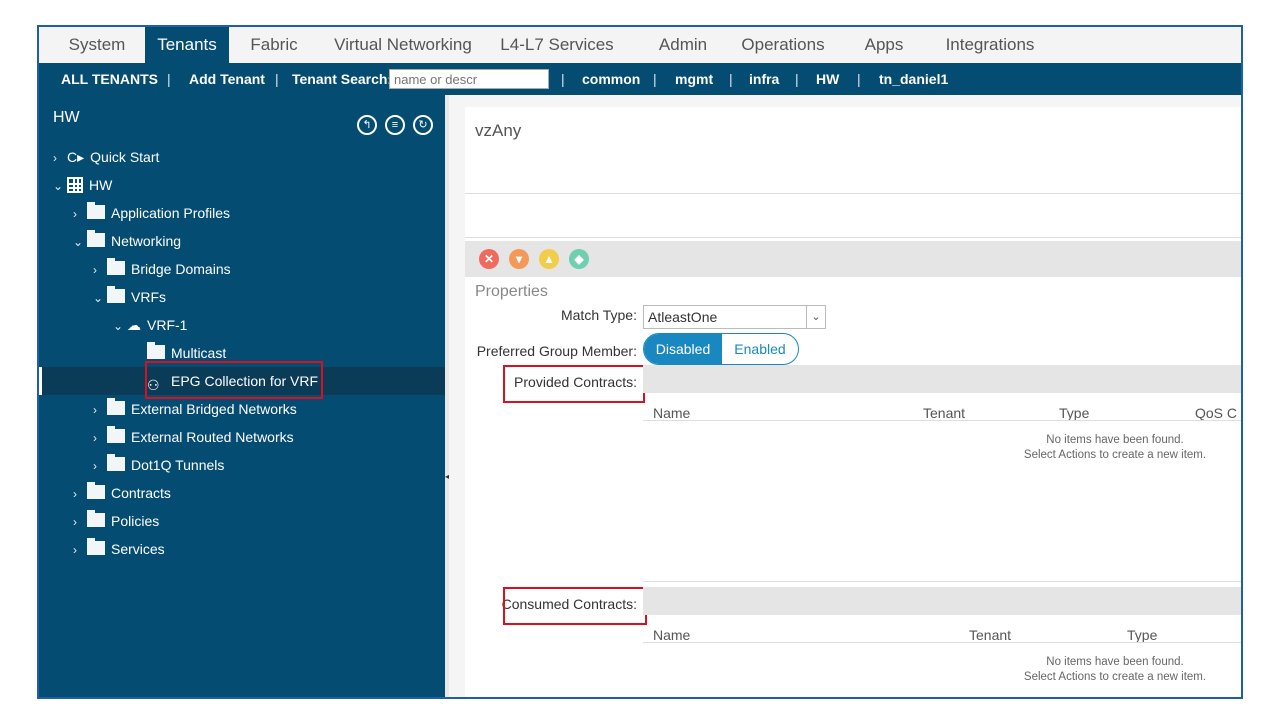 The height and width of the screenshot is (720, 1280). I want to click on critical-fault-icon: ✕, so click(489, 259).